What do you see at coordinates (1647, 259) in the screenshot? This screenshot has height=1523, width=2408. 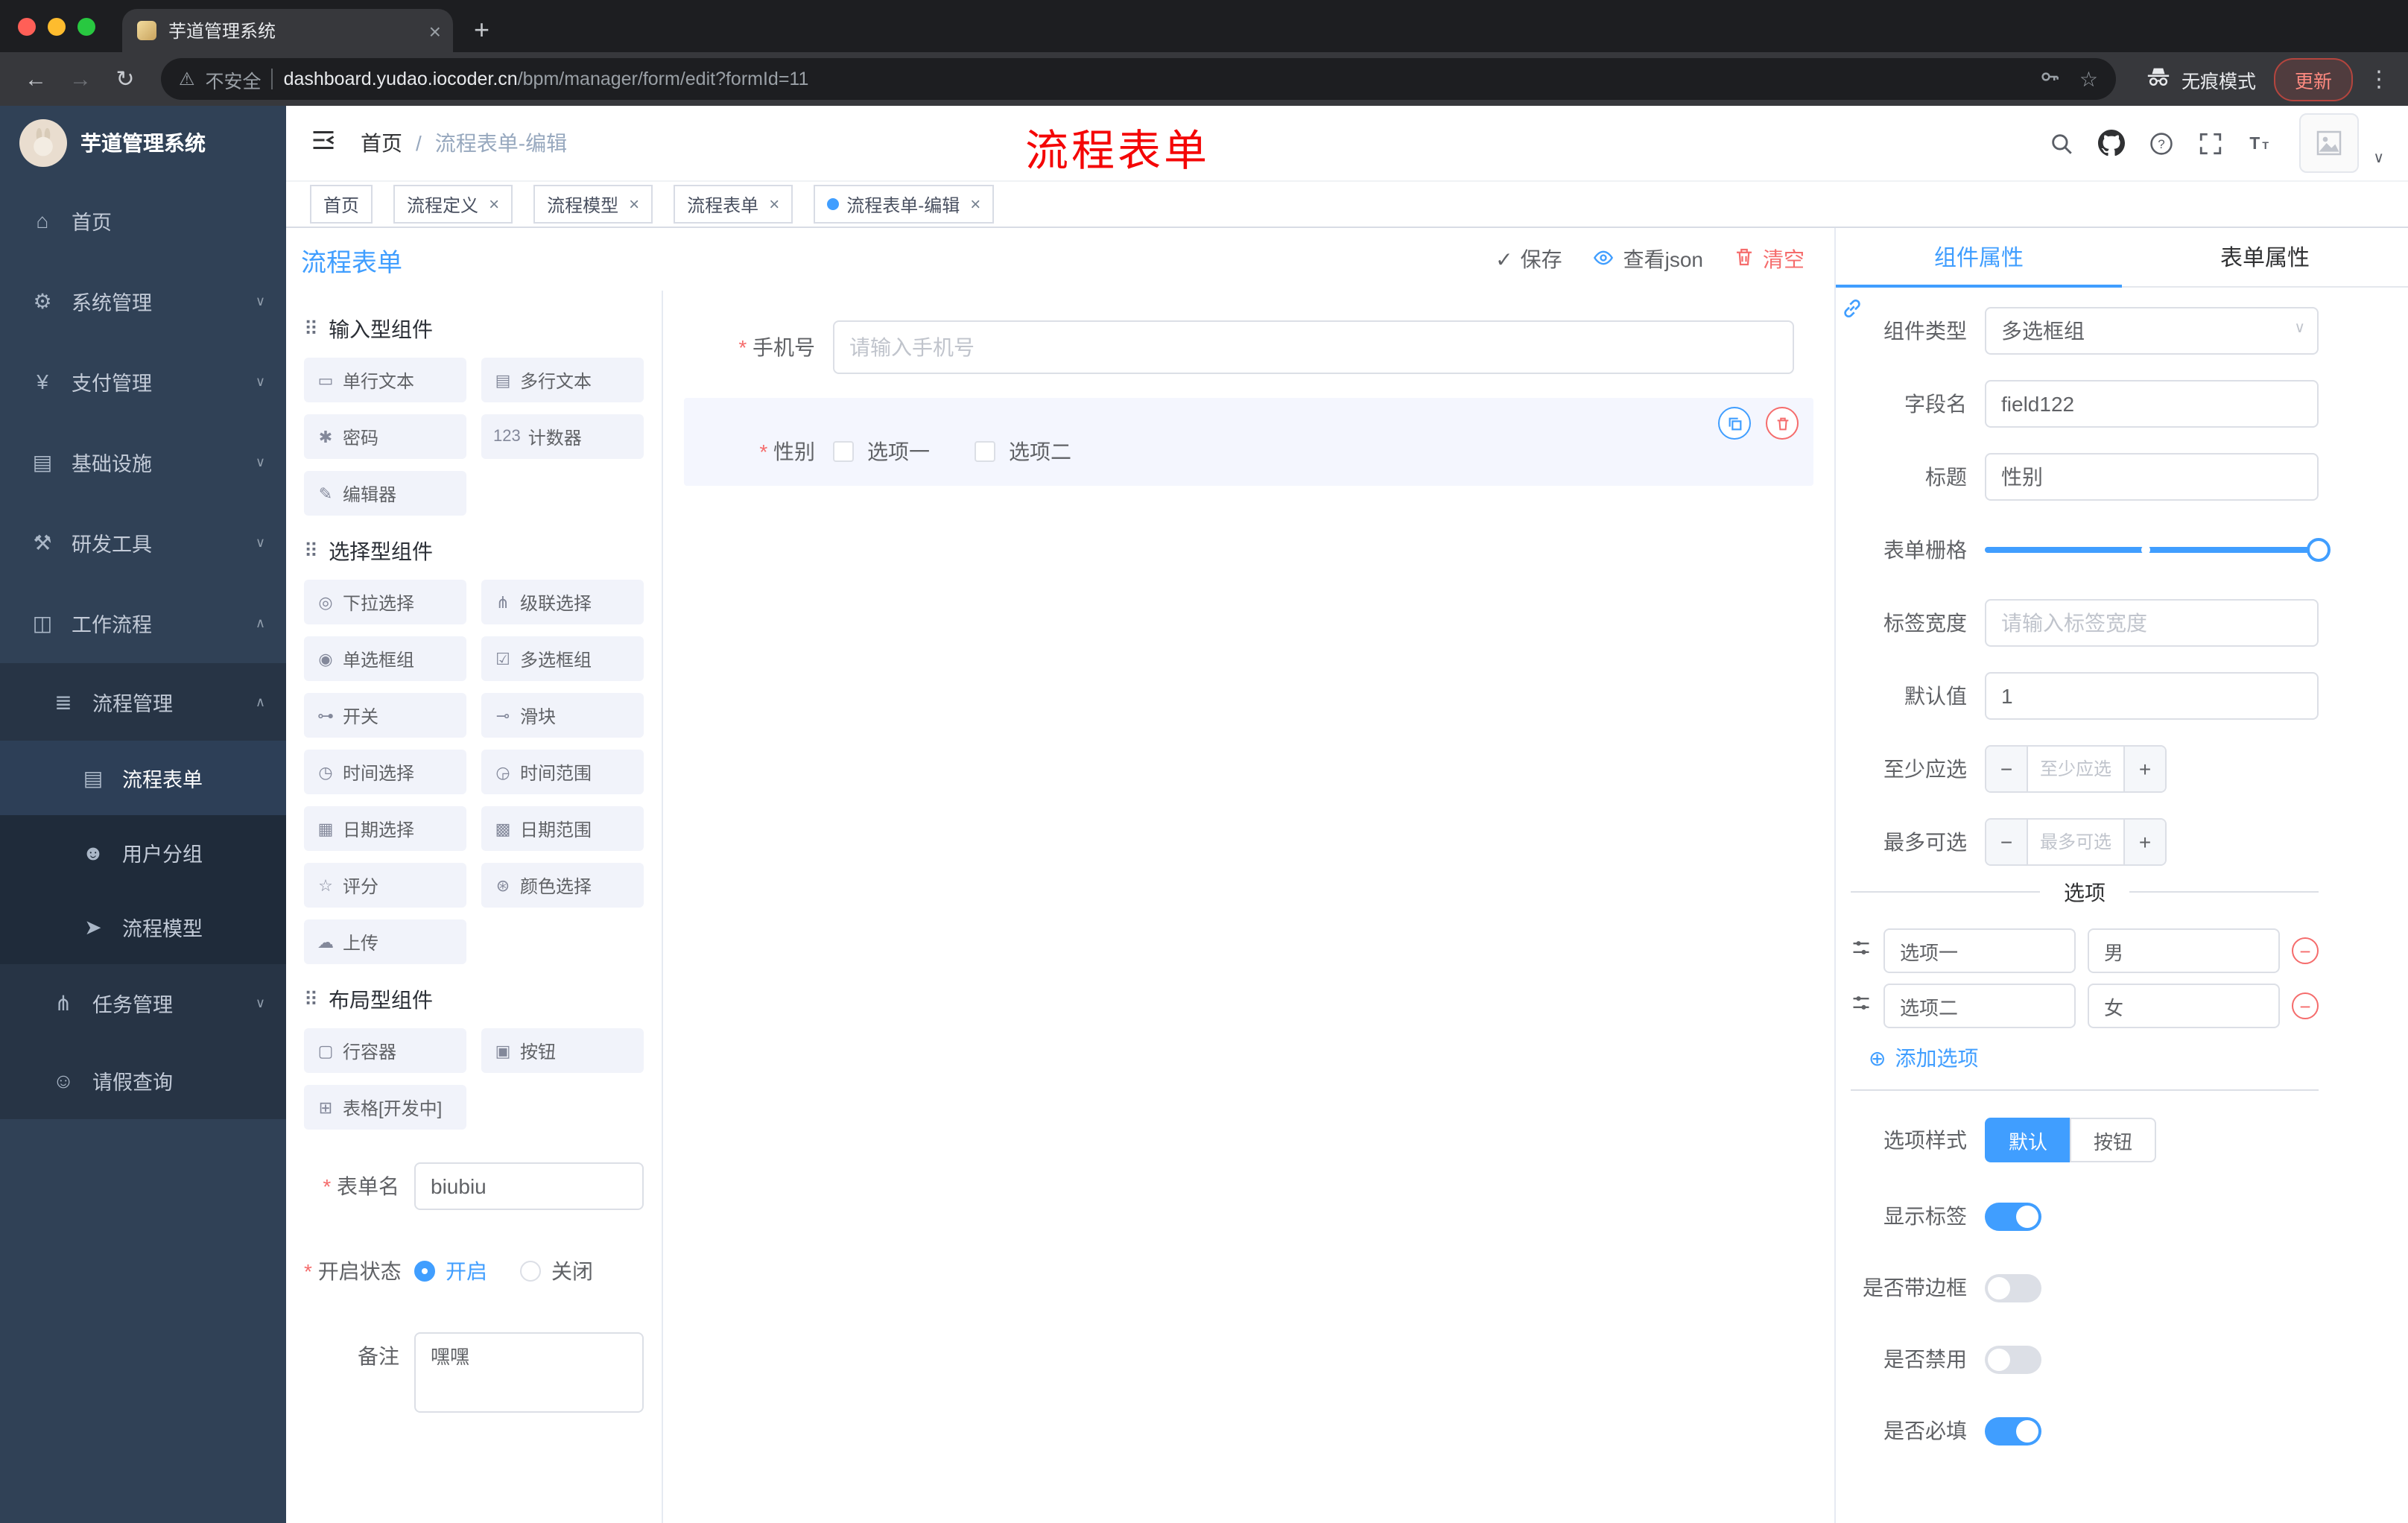 I see `view-json-button: 查看json` at bounding box center [1647, 259].